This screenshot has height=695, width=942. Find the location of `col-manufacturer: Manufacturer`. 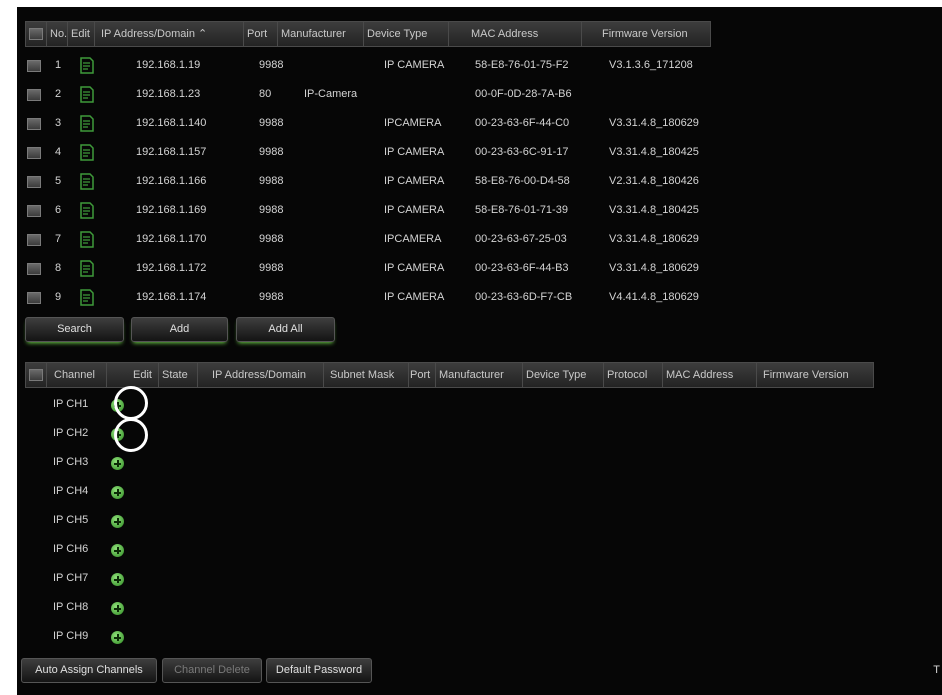

col-manufacturer: Manufacturer is located at coordinates (321, 34).